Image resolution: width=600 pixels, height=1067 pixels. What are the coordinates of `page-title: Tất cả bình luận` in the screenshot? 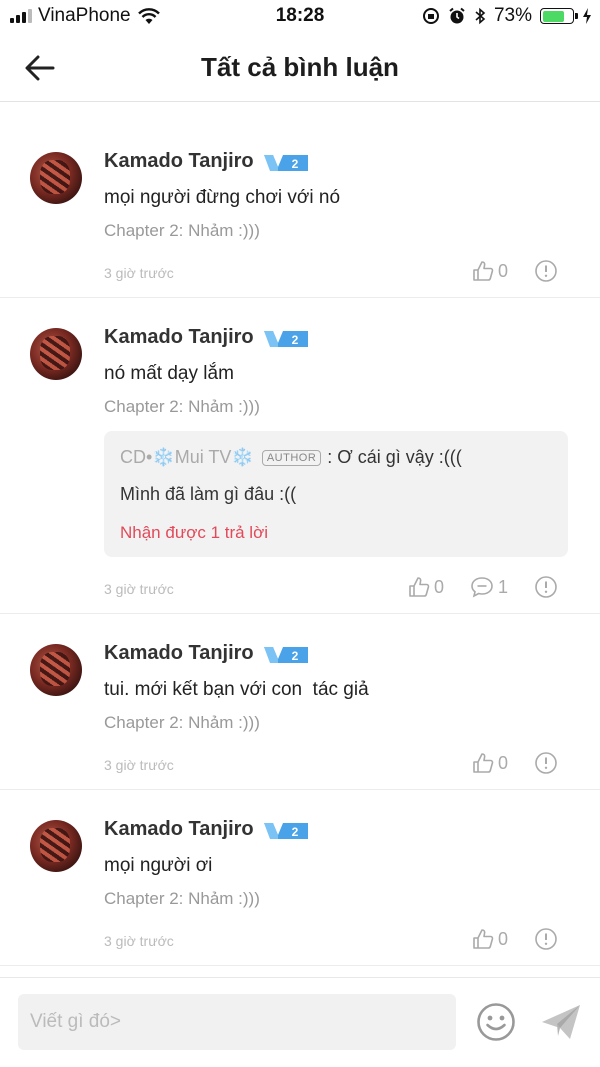 It's located at (300, 67).